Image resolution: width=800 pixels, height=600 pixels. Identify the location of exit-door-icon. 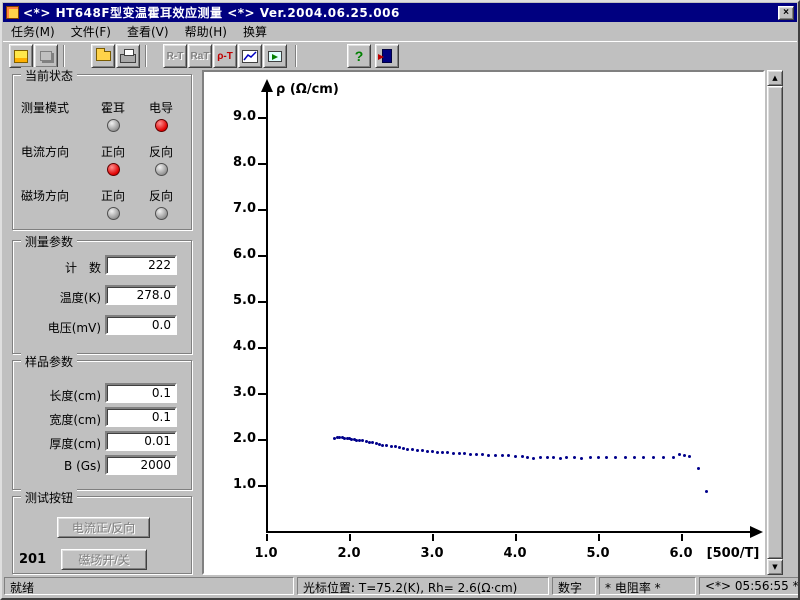
(385, 56).